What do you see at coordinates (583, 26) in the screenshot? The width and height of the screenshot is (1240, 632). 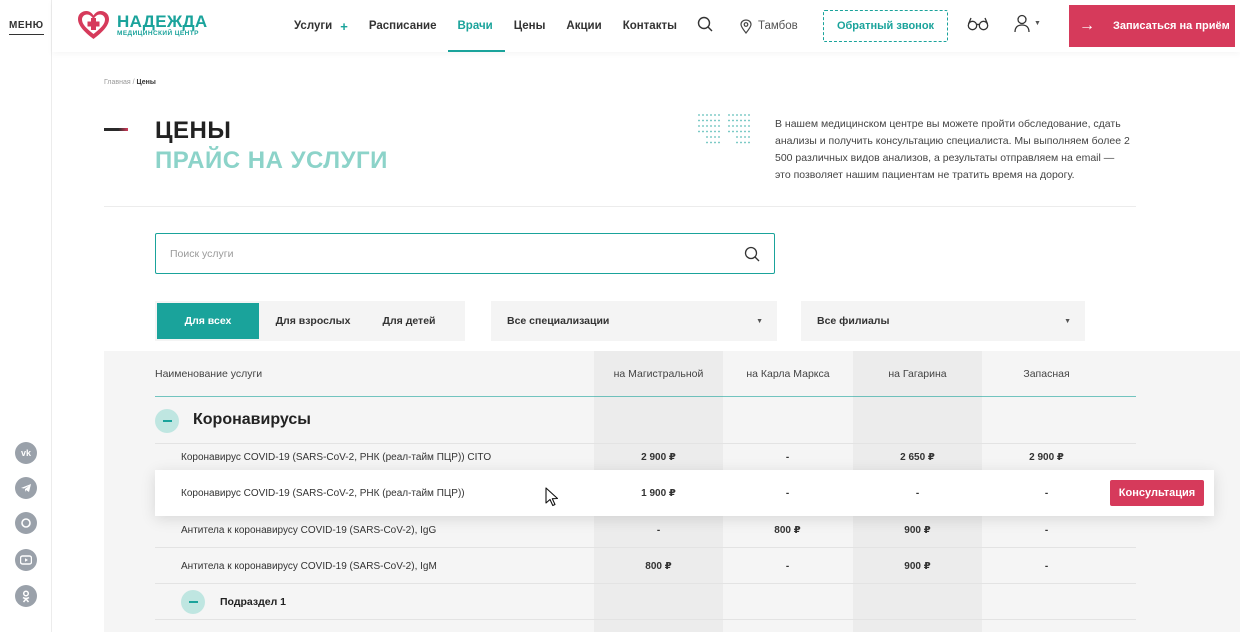 I see `nav-item-promotions: Акции` at bounding box center [583, 26].